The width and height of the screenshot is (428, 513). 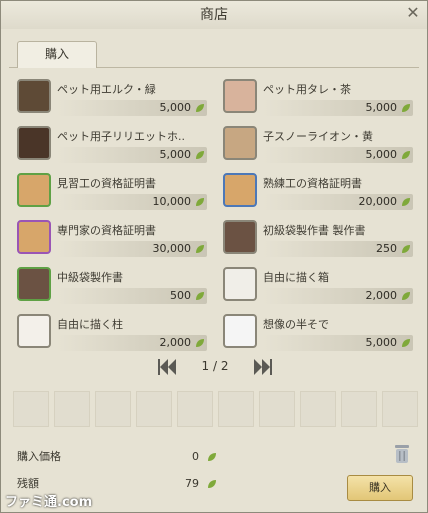 I want to click on watermark-logo: ファミ通.com, so click(x=49, y=502).